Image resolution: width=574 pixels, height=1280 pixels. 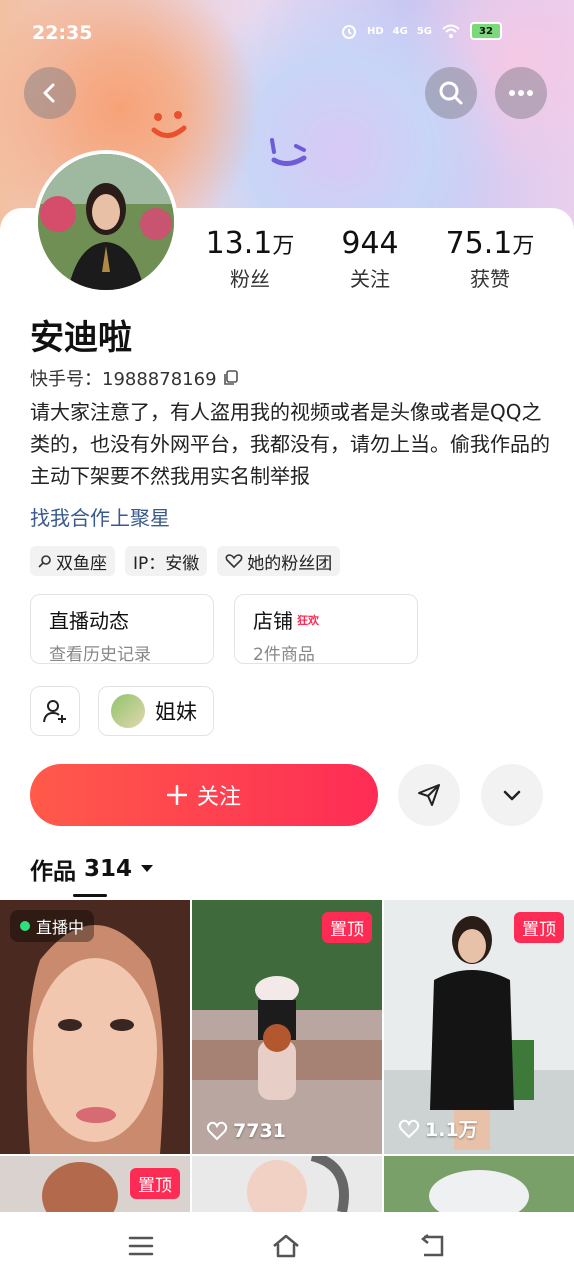 What do you see at coordinates (100, 516) in the screenshot?
I see `cooperation-link: 找我合作上聚星` at bounding box center [100, 516].